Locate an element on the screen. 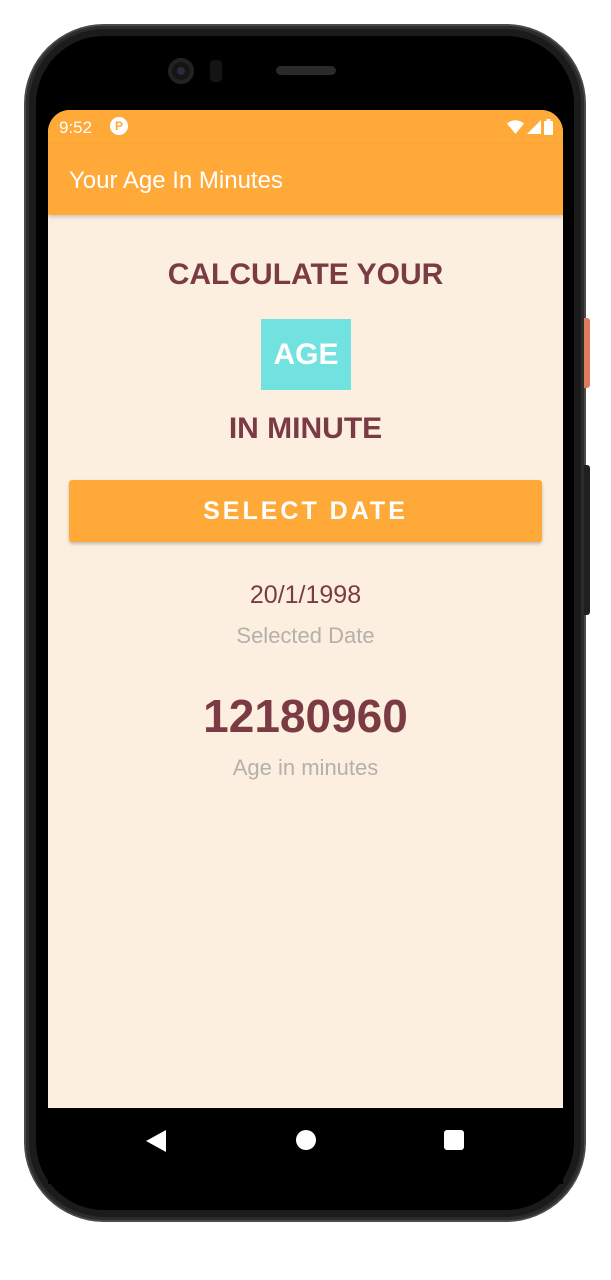  selected-date-value: 20/1/1998 is located at coordinates (305, 595).